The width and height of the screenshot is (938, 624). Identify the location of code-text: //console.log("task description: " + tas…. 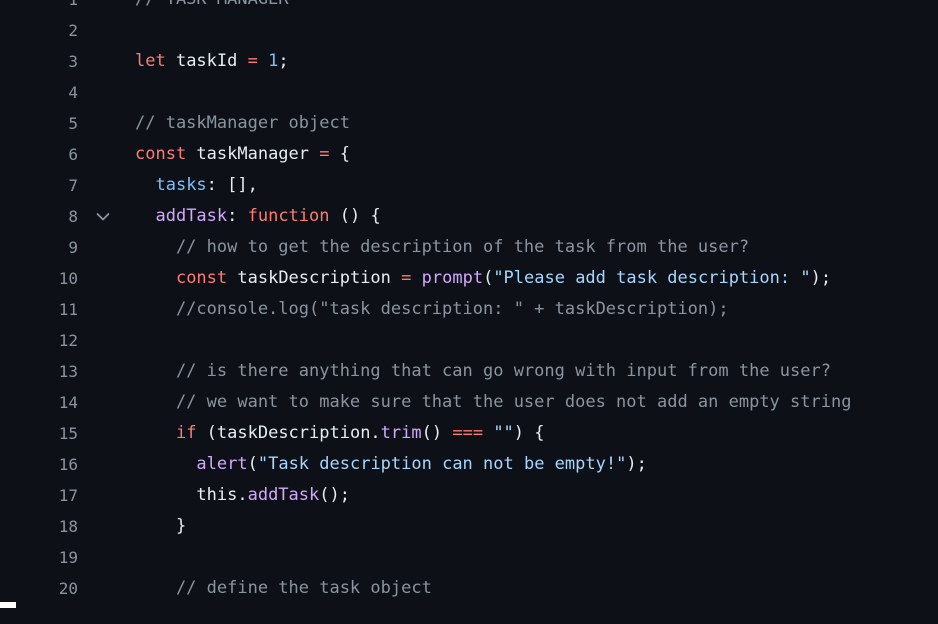
(432, 309).